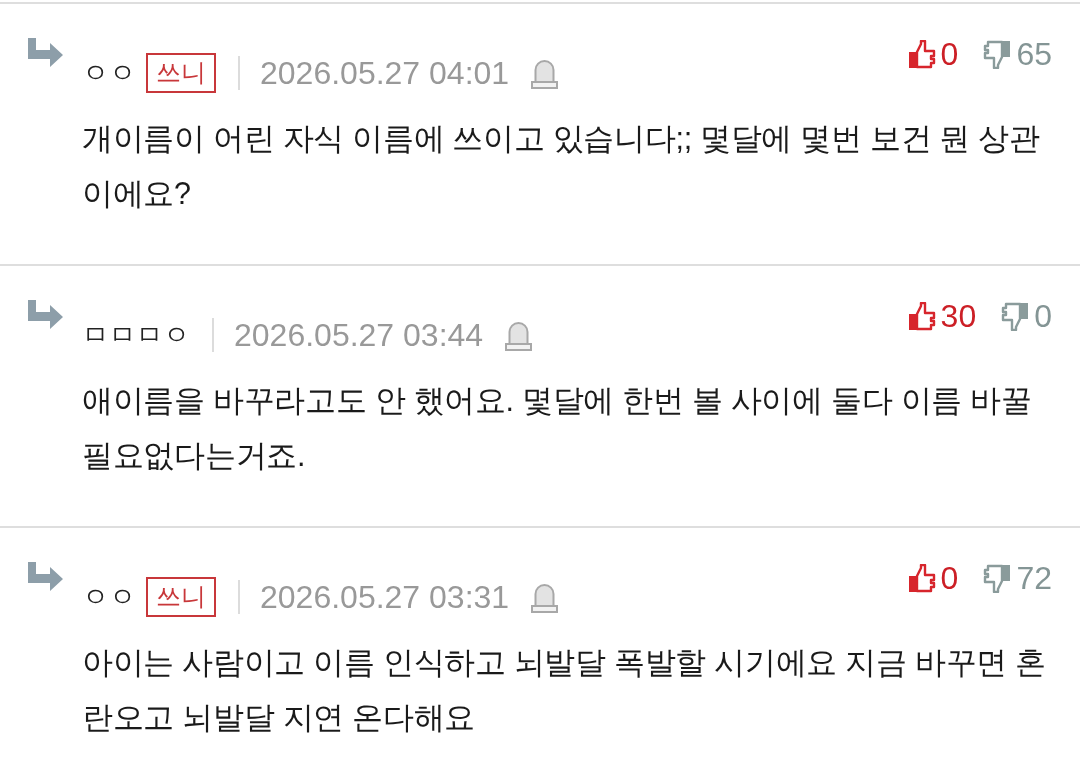 Image resolution: width=1080 pixels, height=771 pixels. Describe the element at coordinates (1017, 578) in the screenshot. I see `dislike-button: 72` at that location.